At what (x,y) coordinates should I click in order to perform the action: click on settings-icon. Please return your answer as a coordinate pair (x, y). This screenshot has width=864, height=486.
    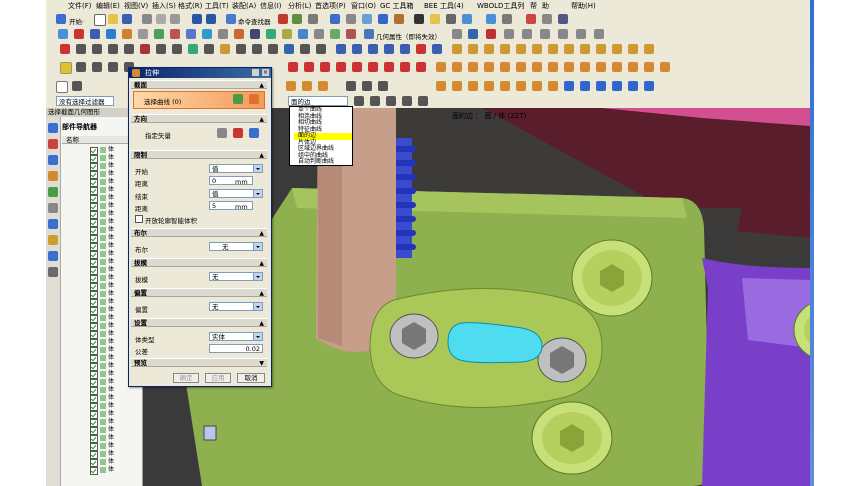
    Looking at the image, I should click on (547, 19).